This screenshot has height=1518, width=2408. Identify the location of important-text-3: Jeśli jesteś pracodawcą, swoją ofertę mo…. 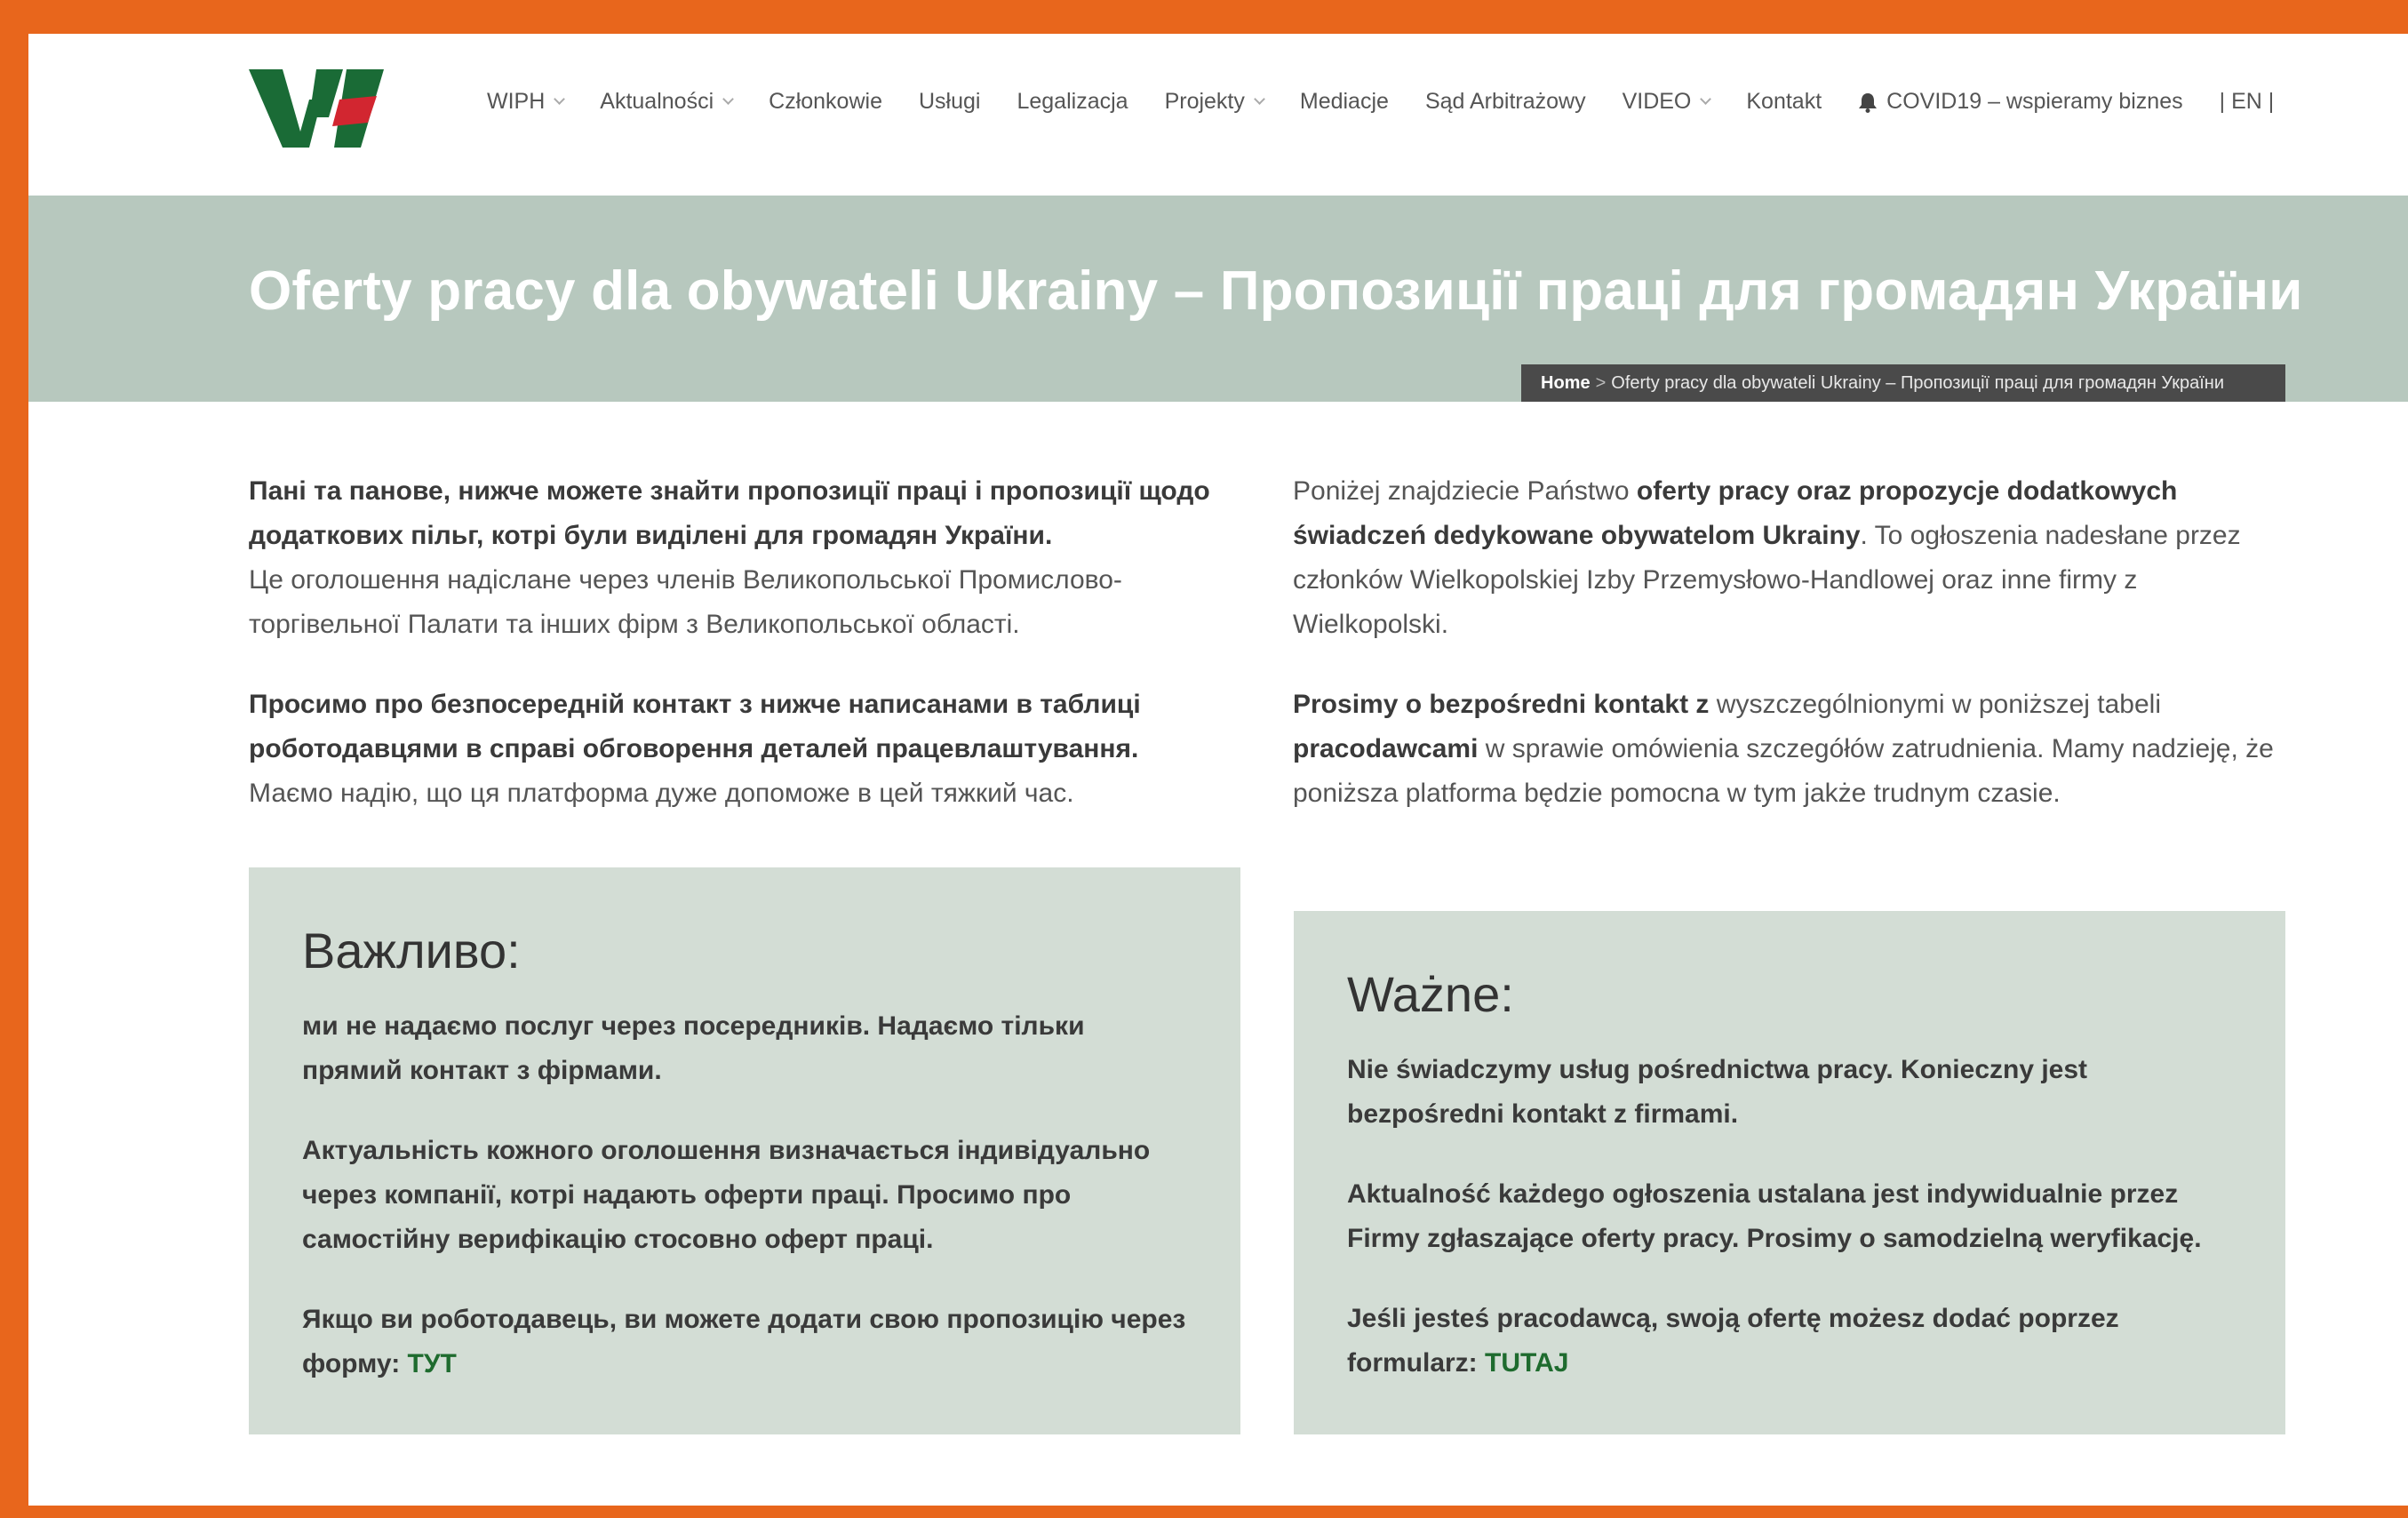
(1733, 1341).